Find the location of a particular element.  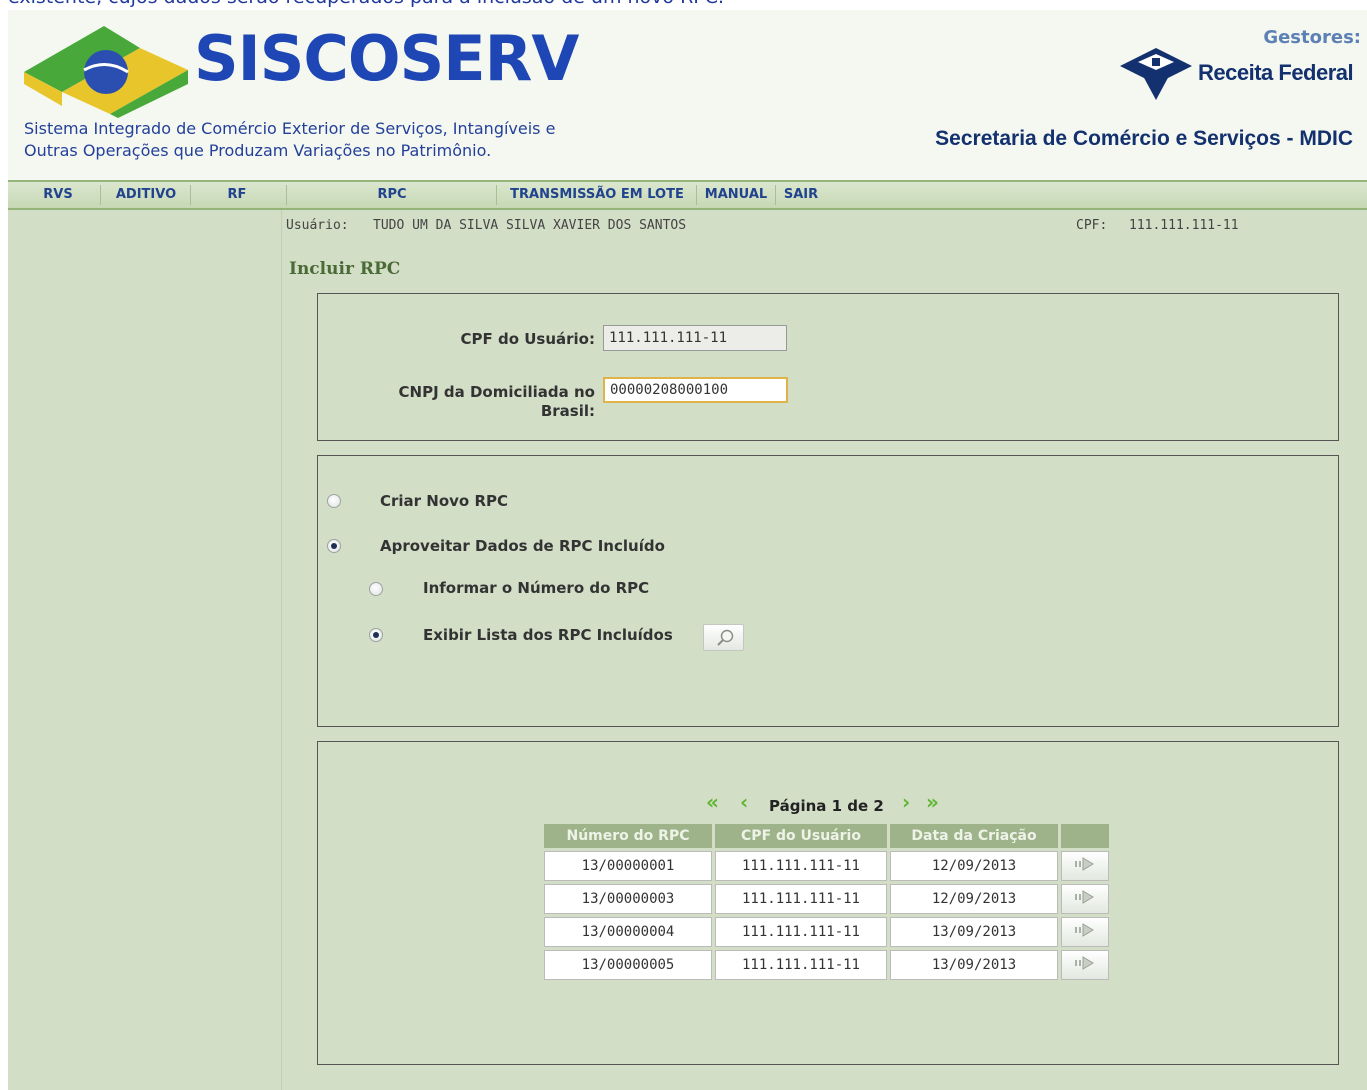

nav-item-rvs: RVS is located at coordinates (58, 195).